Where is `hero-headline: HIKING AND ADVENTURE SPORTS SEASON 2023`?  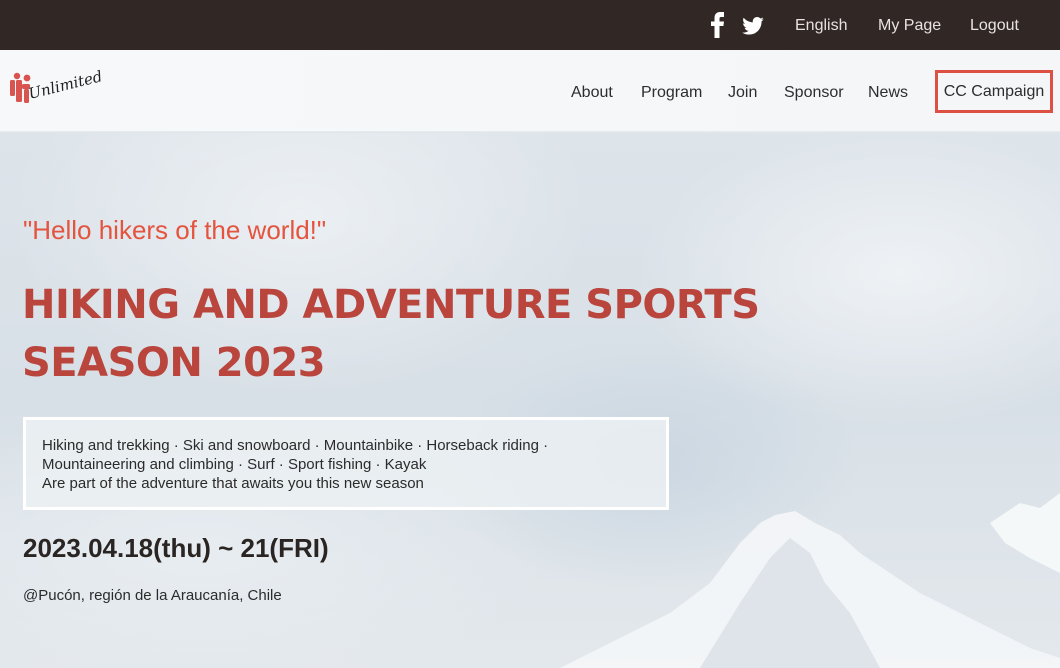 hero-headline: HIKING AND ADVENTURE SPORTS SEASON 2023 is located at coordinates (432, 334).